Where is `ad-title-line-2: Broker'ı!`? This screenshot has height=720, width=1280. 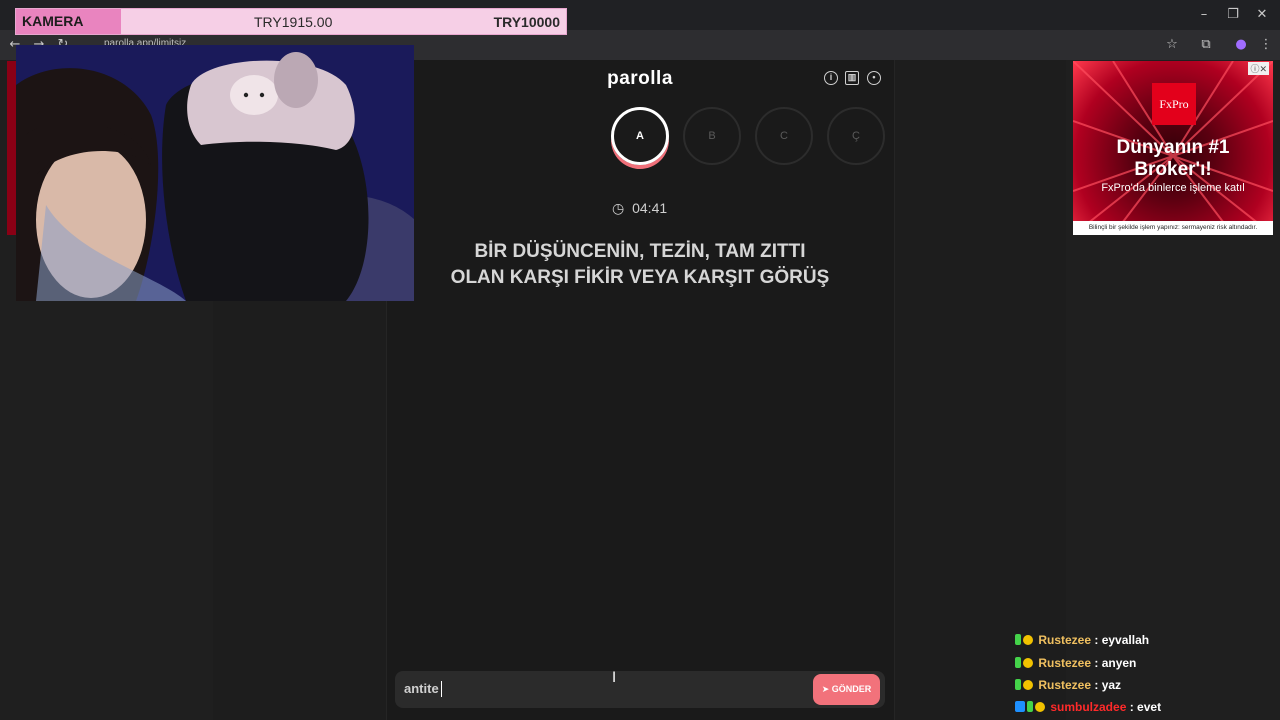 ad-title-line-2: Broker'ı! is located at coordinates (1173, 169).